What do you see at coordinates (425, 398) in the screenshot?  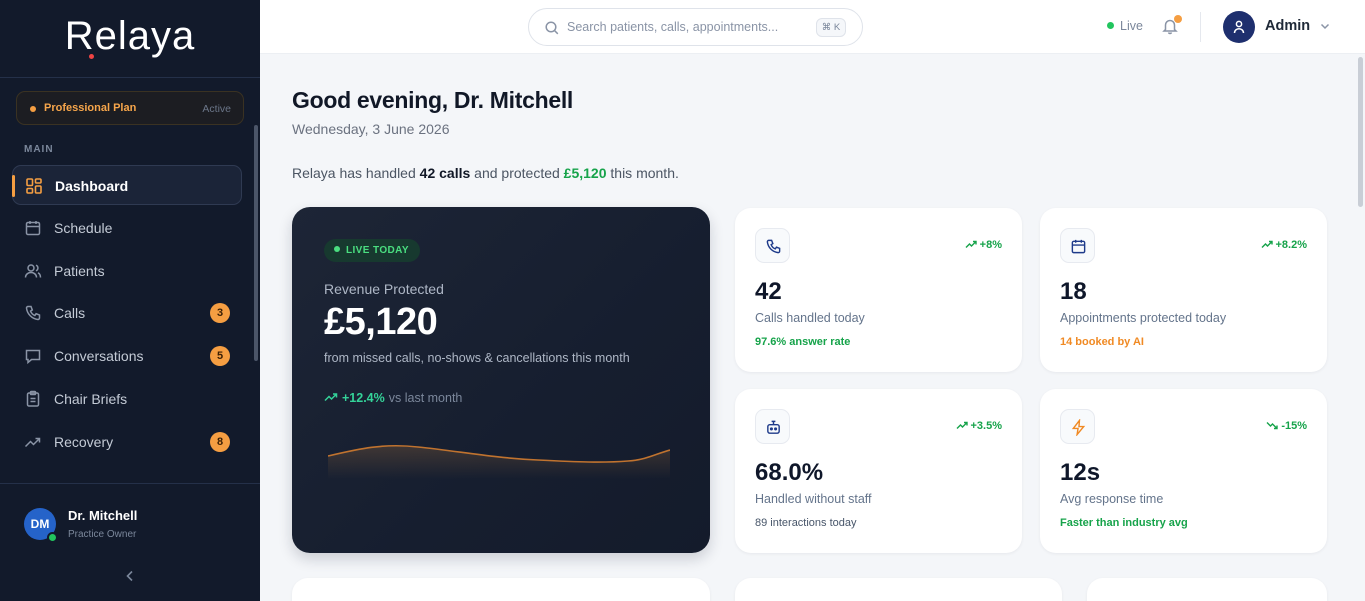 I see `revenue-trend-label: vs last month` at bounding box center [425, 398].